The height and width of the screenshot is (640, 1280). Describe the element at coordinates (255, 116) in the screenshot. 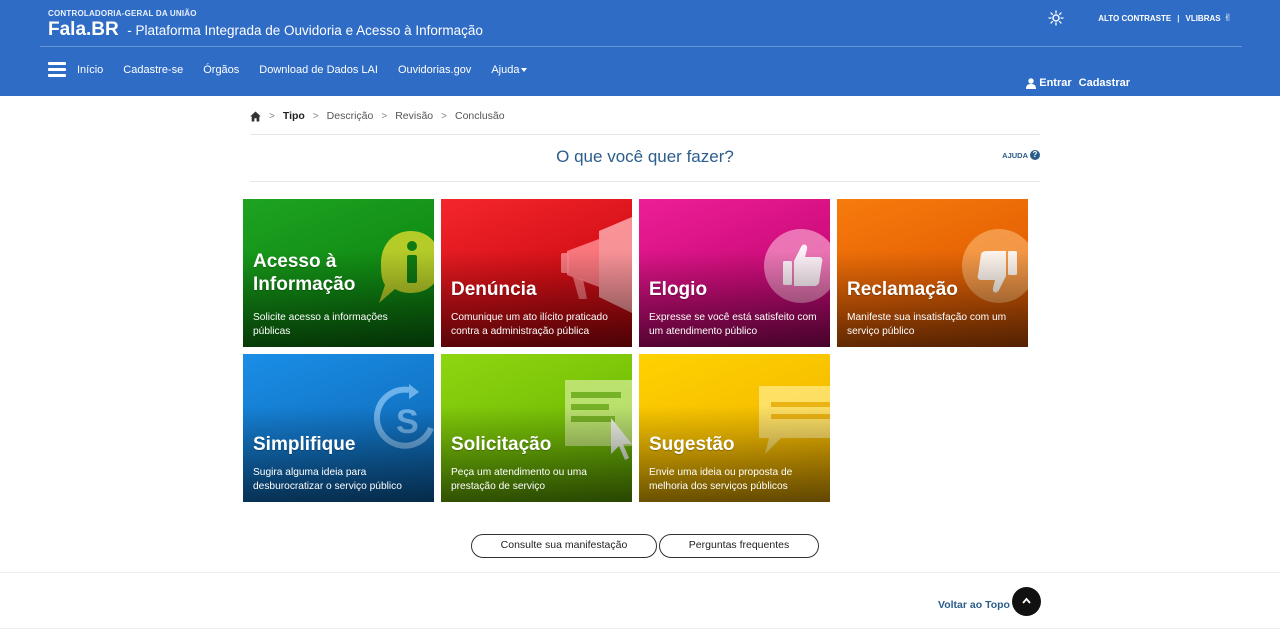

I see `home-icon` at that location.